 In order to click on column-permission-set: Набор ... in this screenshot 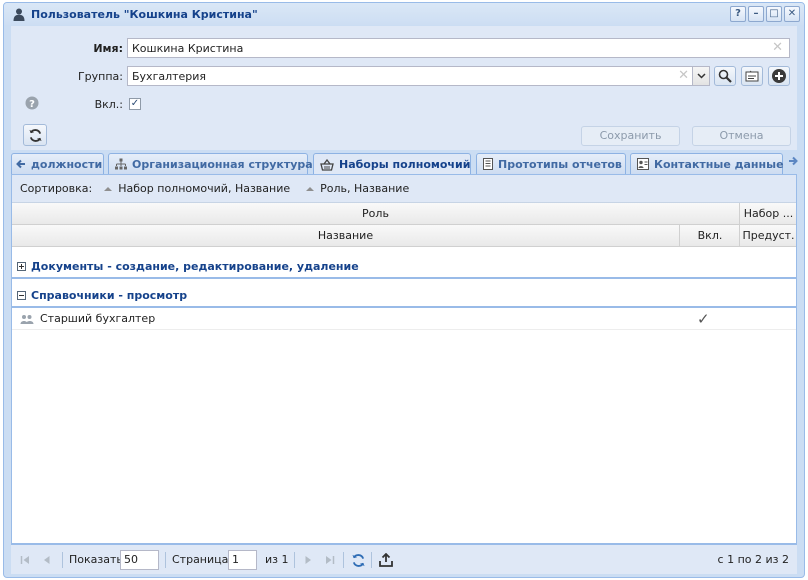, I will do `click(768, 213)`.